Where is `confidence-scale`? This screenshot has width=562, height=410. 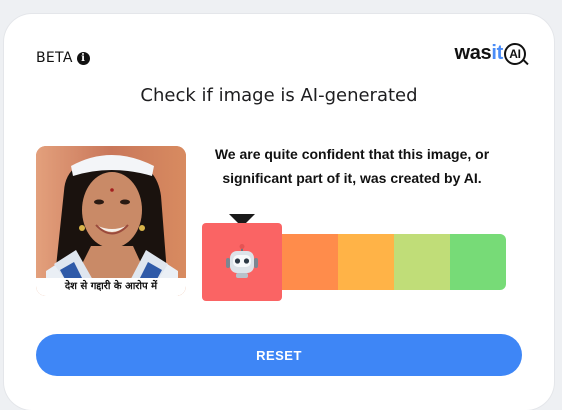
confidence-scale is located at coordinates (354, 262).